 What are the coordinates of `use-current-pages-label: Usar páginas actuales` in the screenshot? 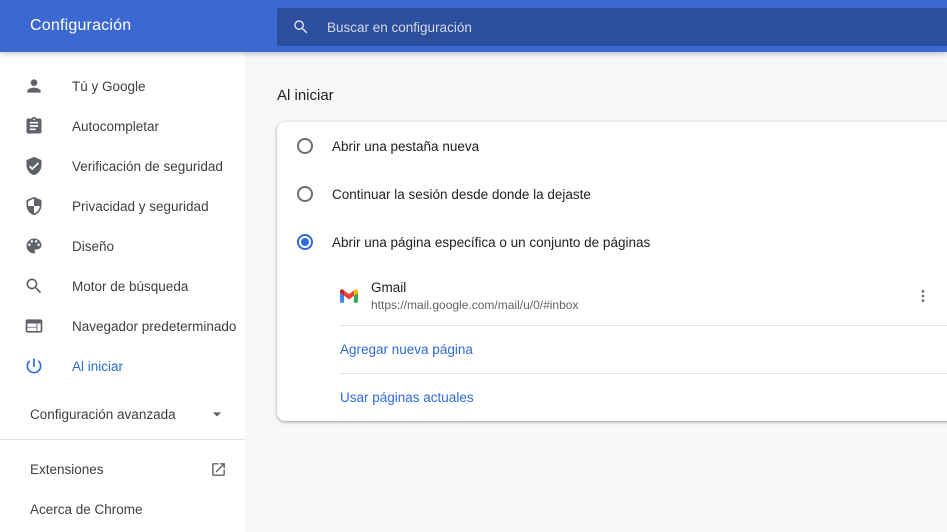 It's located at (407, 397).